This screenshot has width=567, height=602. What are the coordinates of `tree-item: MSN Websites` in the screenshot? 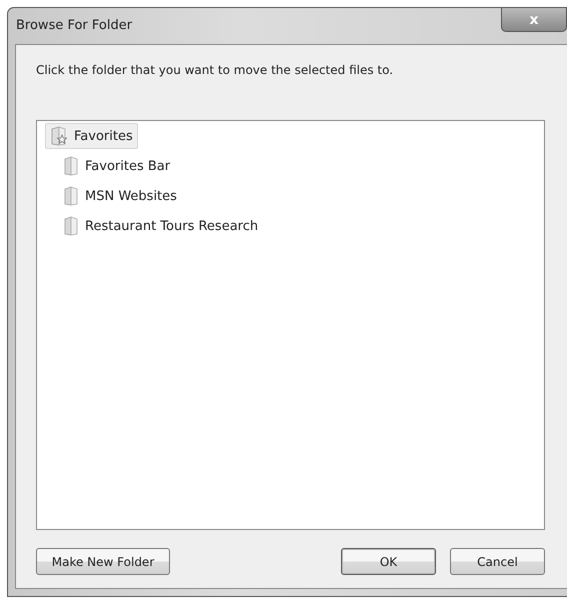 It's located at (120, 196).